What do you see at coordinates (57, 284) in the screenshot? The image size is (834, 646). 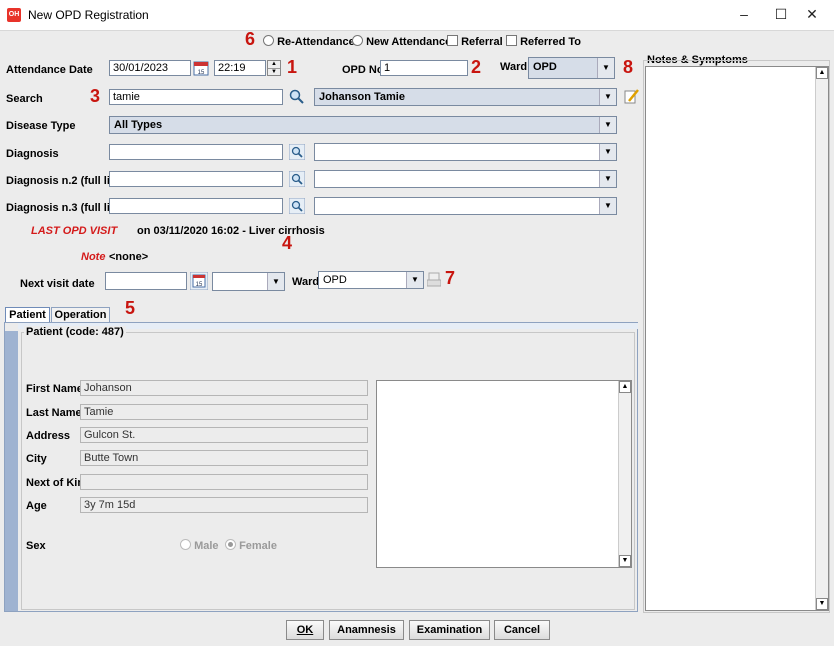 I see `next-visit-label: Next visit date` at bounding box center [57, 284].